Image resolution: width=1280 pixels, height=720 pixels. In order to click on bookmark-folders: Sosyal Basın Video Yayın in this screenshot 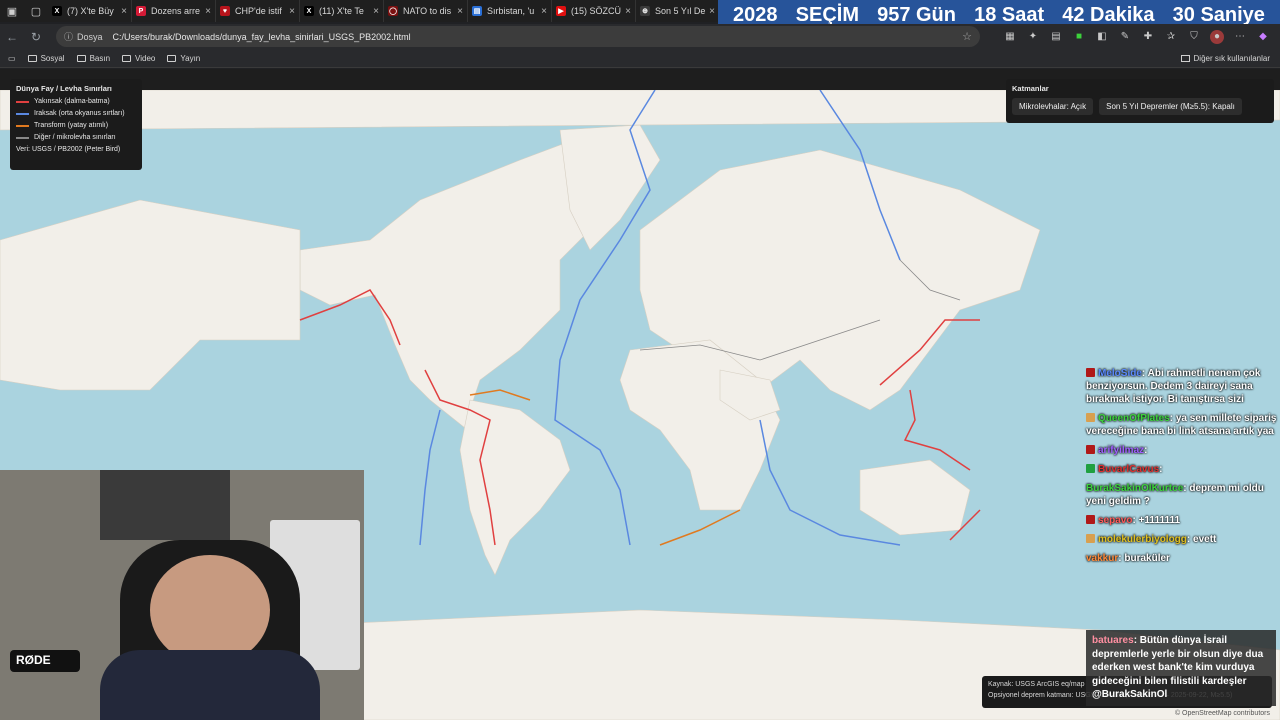, I will do `click(108, 58)`.